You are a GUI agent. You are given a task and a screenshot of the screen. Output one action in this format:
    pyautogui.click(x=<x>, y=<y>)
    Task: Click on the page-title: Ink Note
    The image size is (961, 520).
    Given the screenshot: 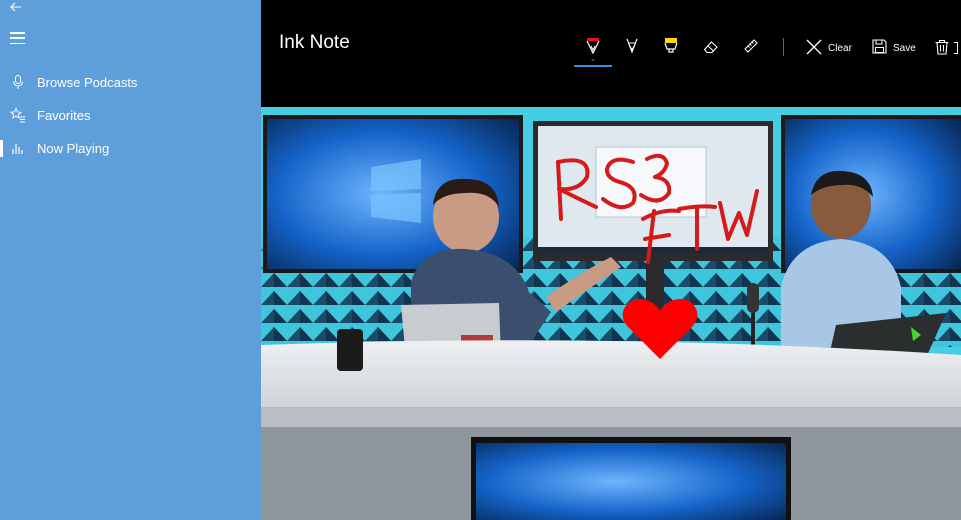 What is the action you would take?
    pyautogui.click(x=314, y=42)
    